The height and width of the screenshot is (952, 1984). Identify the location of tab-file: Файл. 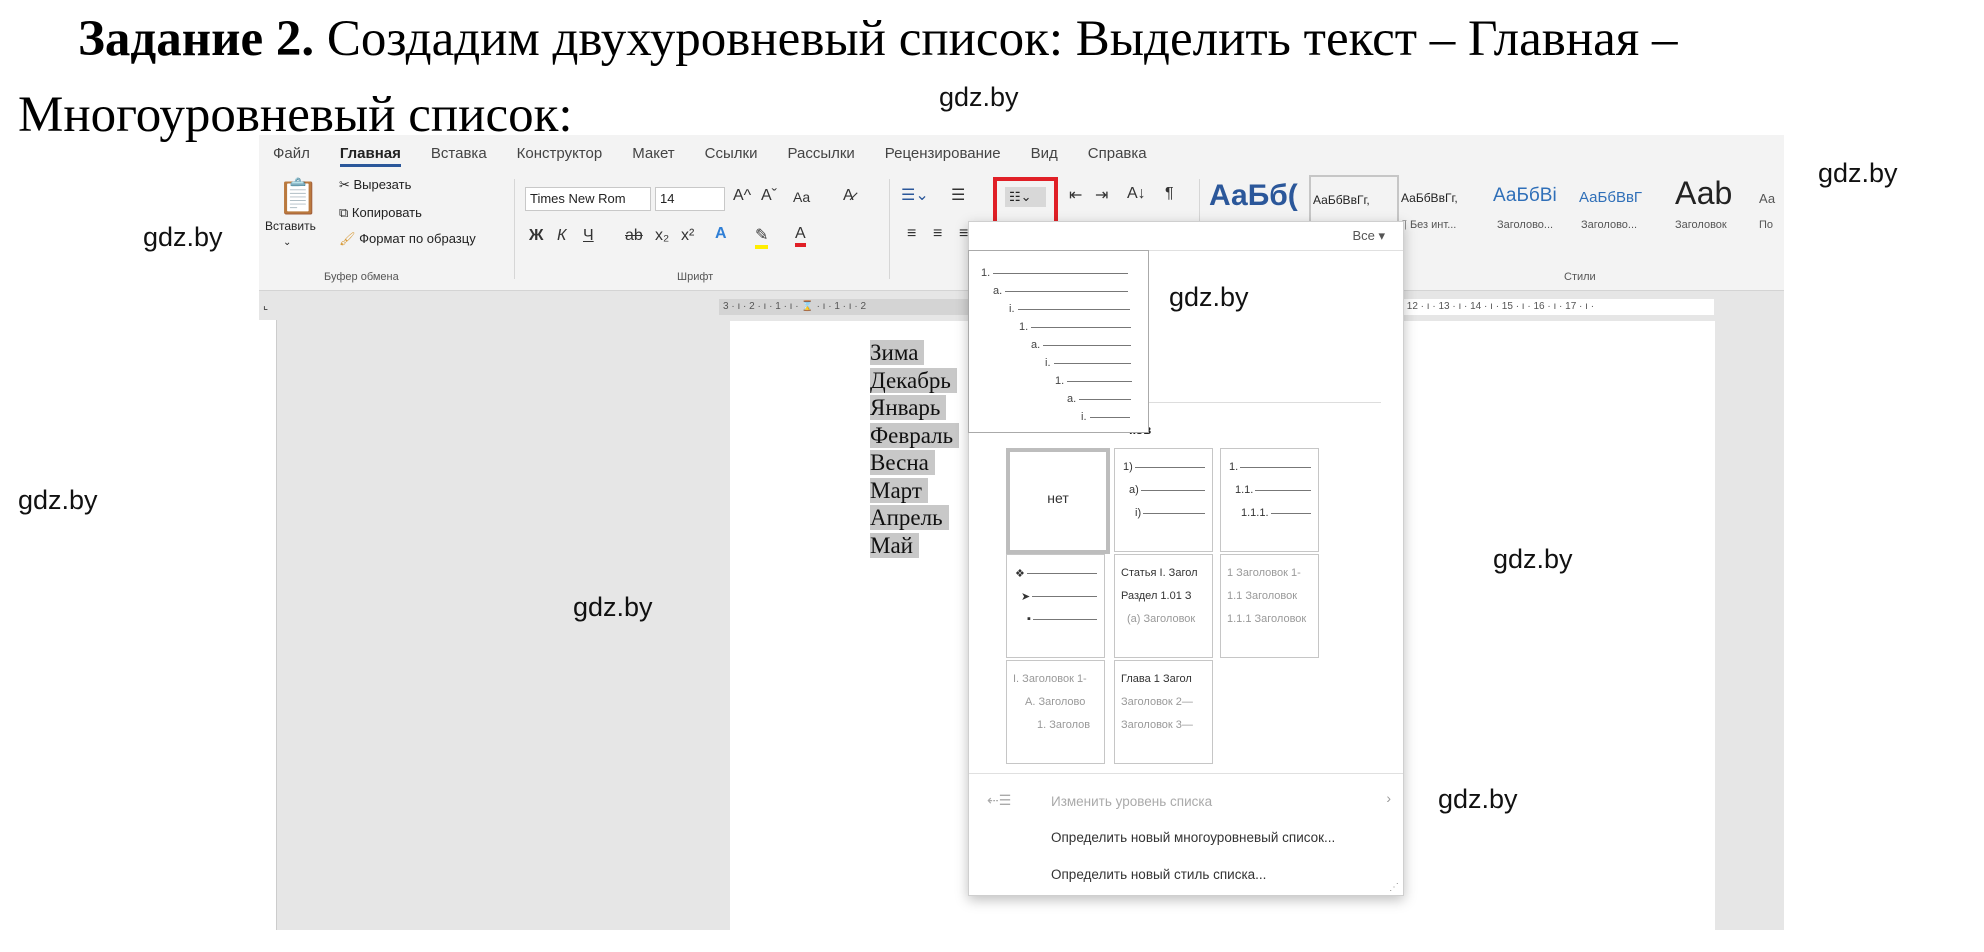
(291, 153).